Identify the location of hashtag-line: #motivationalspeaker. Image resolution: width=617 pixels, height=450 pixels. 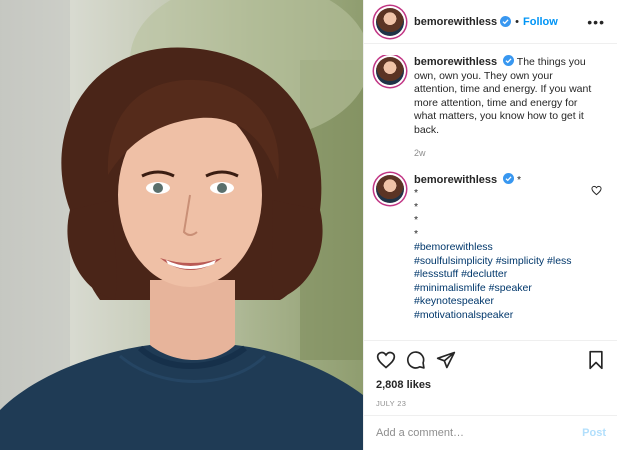
(504, 316).